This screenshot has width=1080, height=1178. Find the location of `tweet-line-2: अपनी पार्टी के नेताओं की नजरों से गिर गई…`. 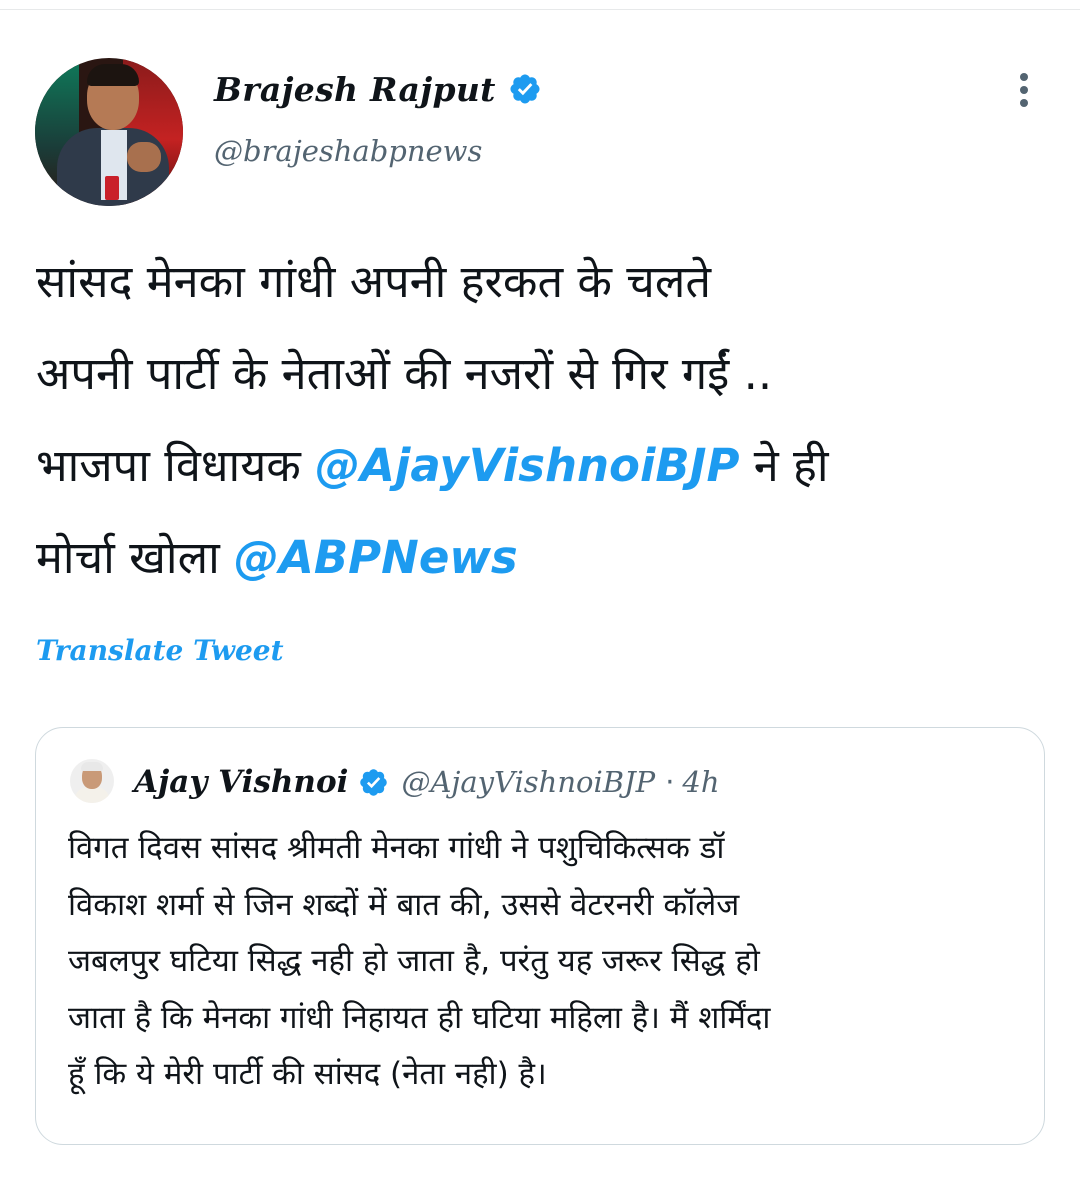

tweet-line-2: अपनी पार्टी के नेताओं की नजरों से गिर गई… is located at coordinates (404, 373).